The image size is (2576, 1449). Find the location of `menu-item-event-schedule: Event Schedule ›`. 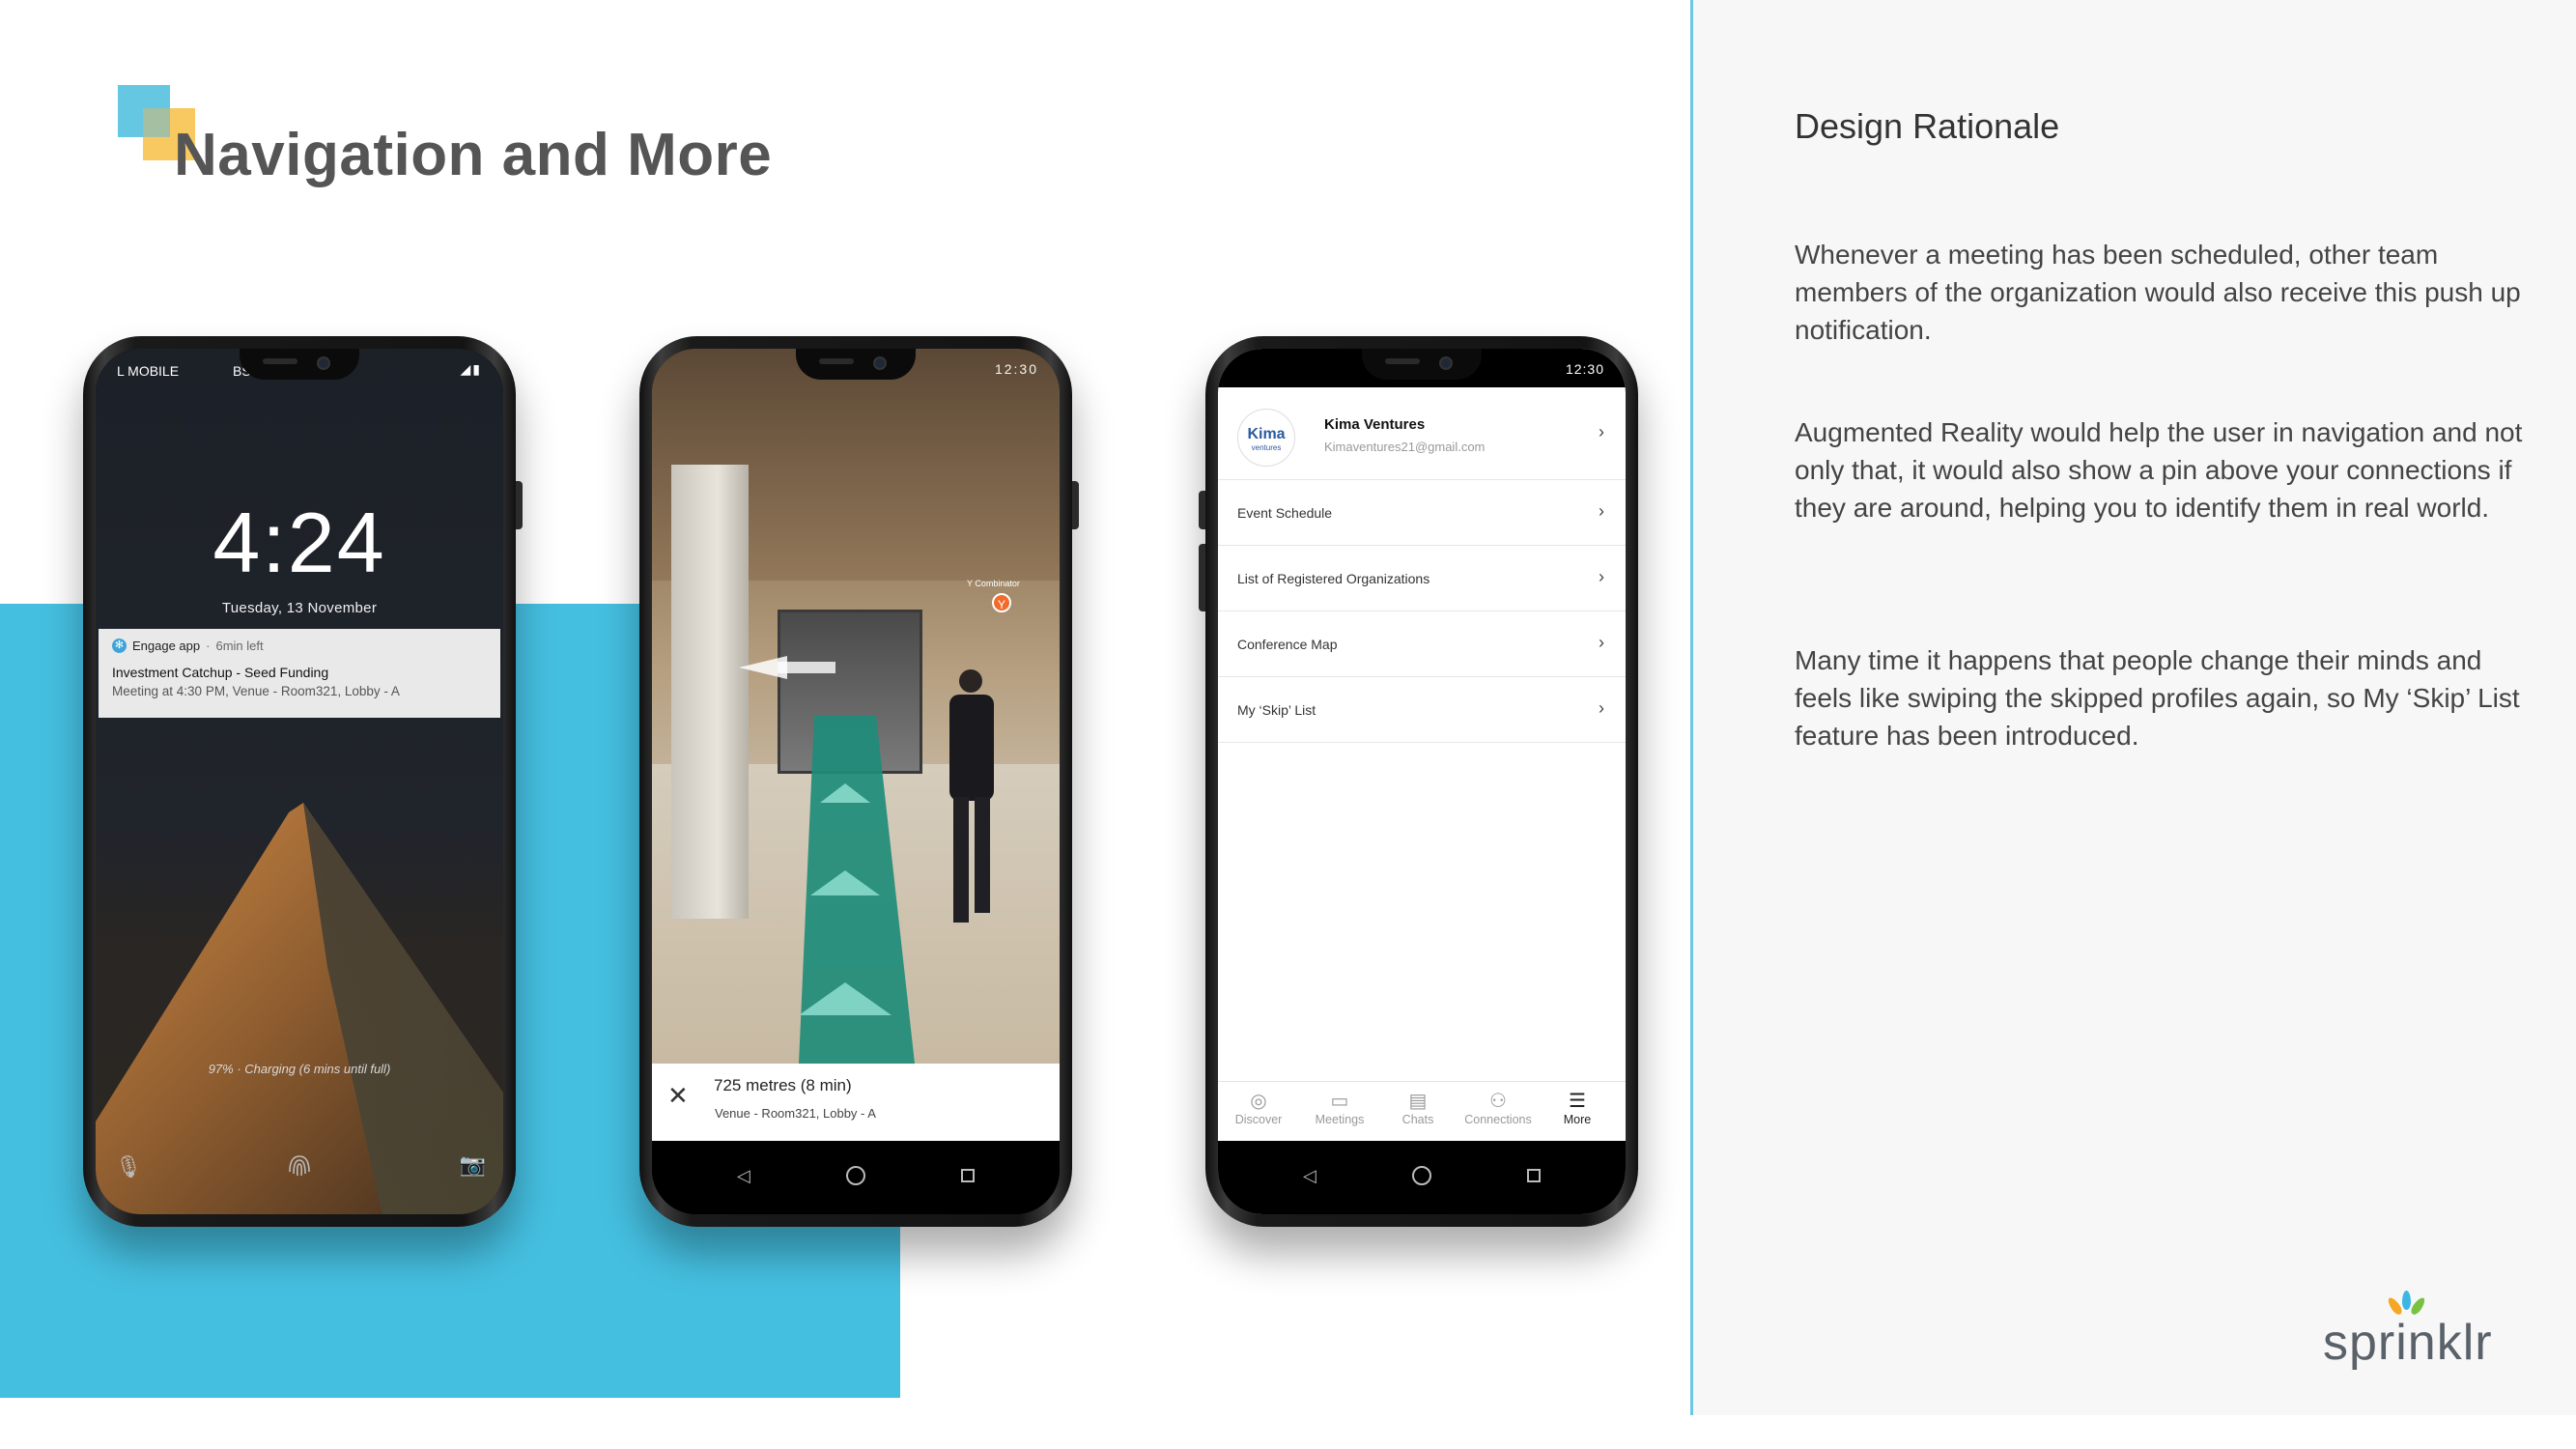

menu-item-event-schedule: Event Schedule › is located at coordinates (1422, 513).